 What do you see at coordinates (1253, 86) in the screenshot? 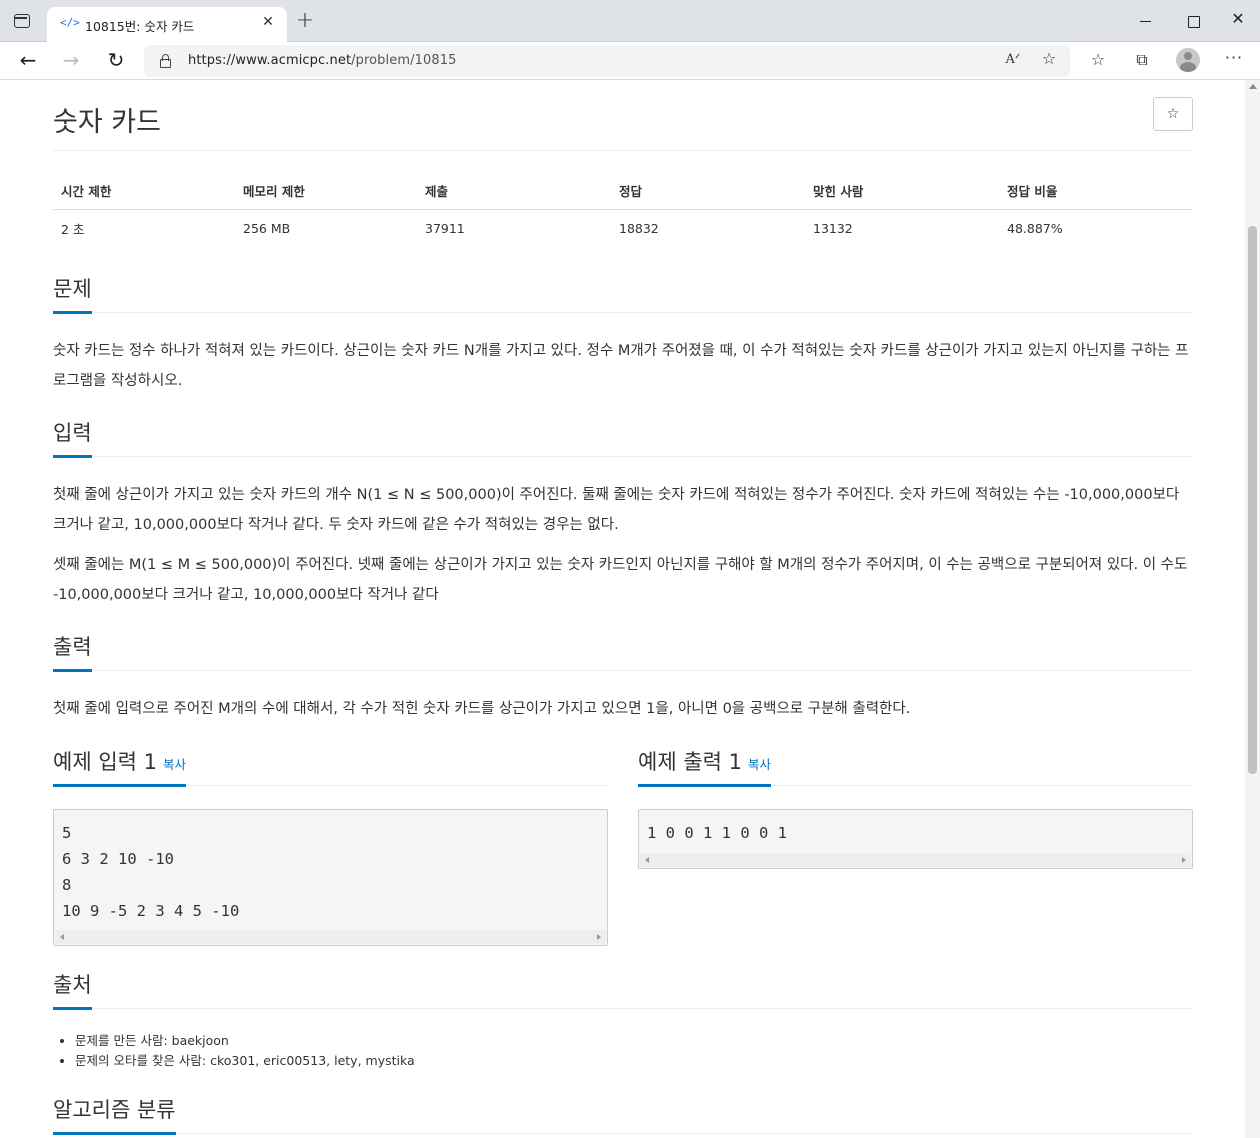
I see `scroll-up-arrow-icon` at bounding box center [1253, 86].